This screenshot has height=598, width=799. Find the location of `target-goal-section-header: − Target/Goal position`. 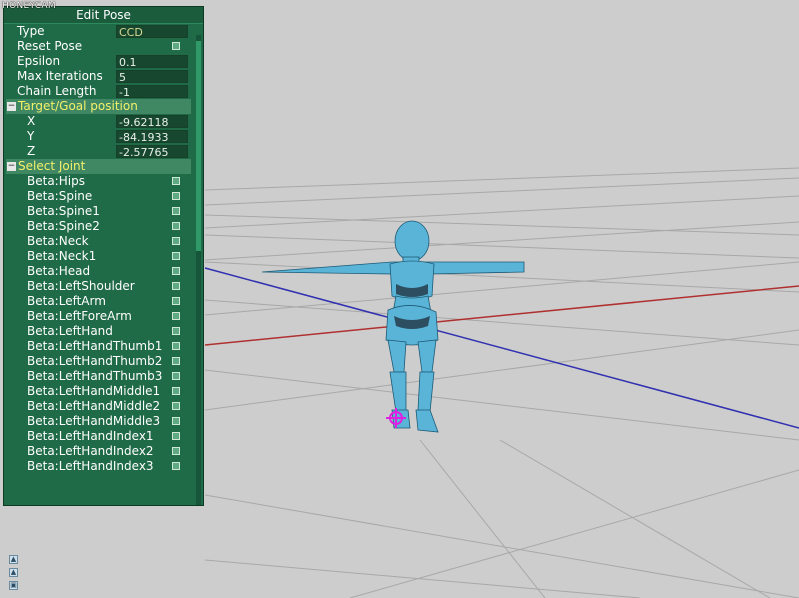

target-goal-section-header: − Target/Goal position is located at coordinates (98, 106).